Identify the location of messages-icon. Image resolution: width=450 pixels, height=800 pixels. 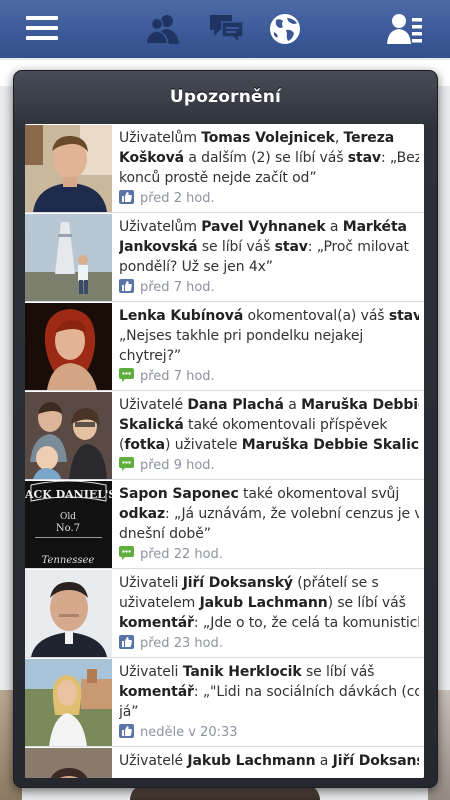
(226, 29).